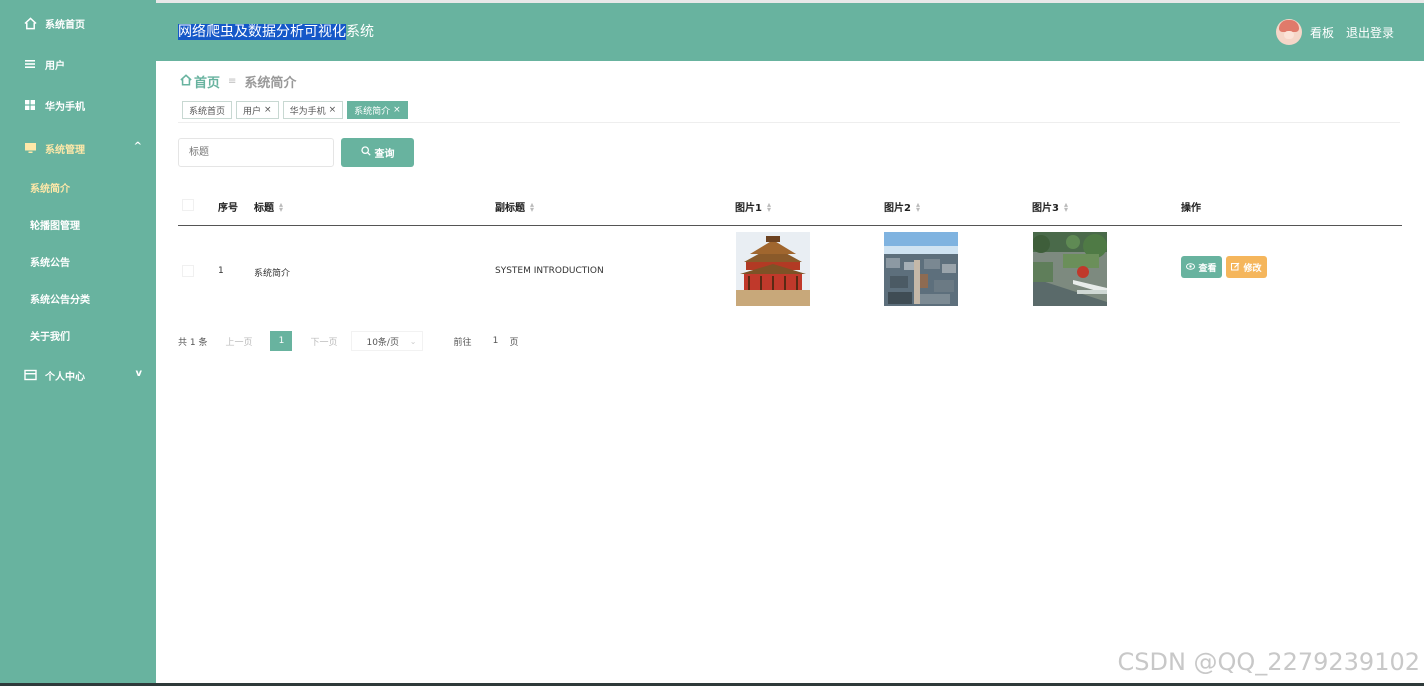 The image size is (1424, 686). Describe the element at coordinates (789, 122) in the screenshot. I see `divider` at that location.